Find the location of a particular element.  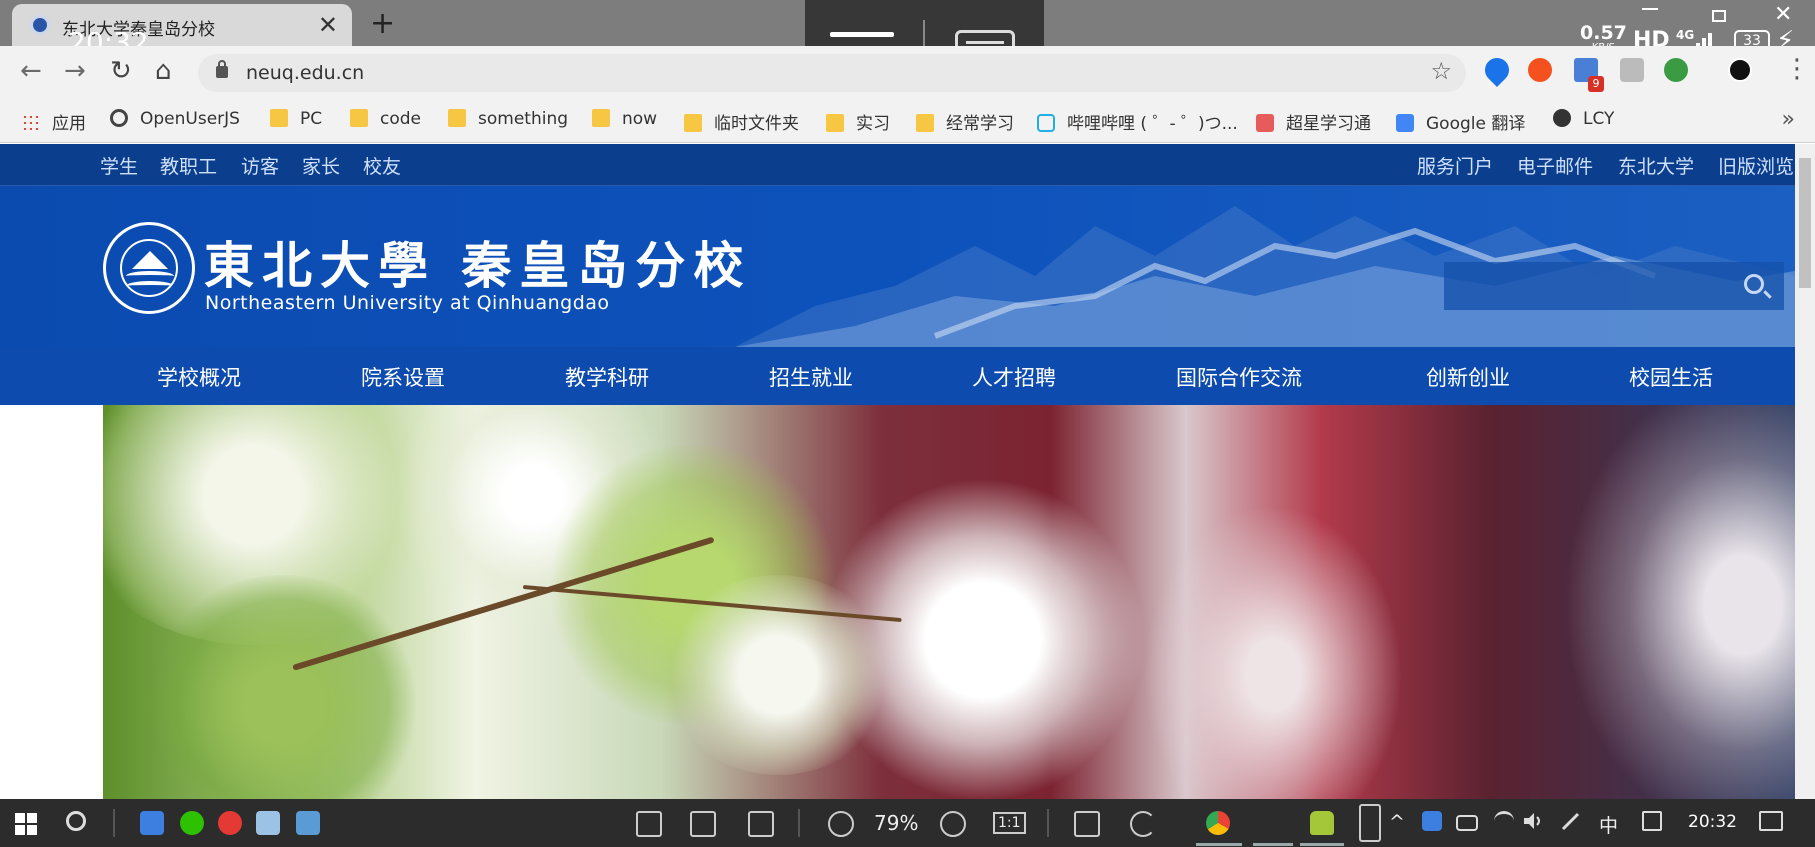

address-bar: neuq.edu.cn ☆ is located at coordinates (832, 73).